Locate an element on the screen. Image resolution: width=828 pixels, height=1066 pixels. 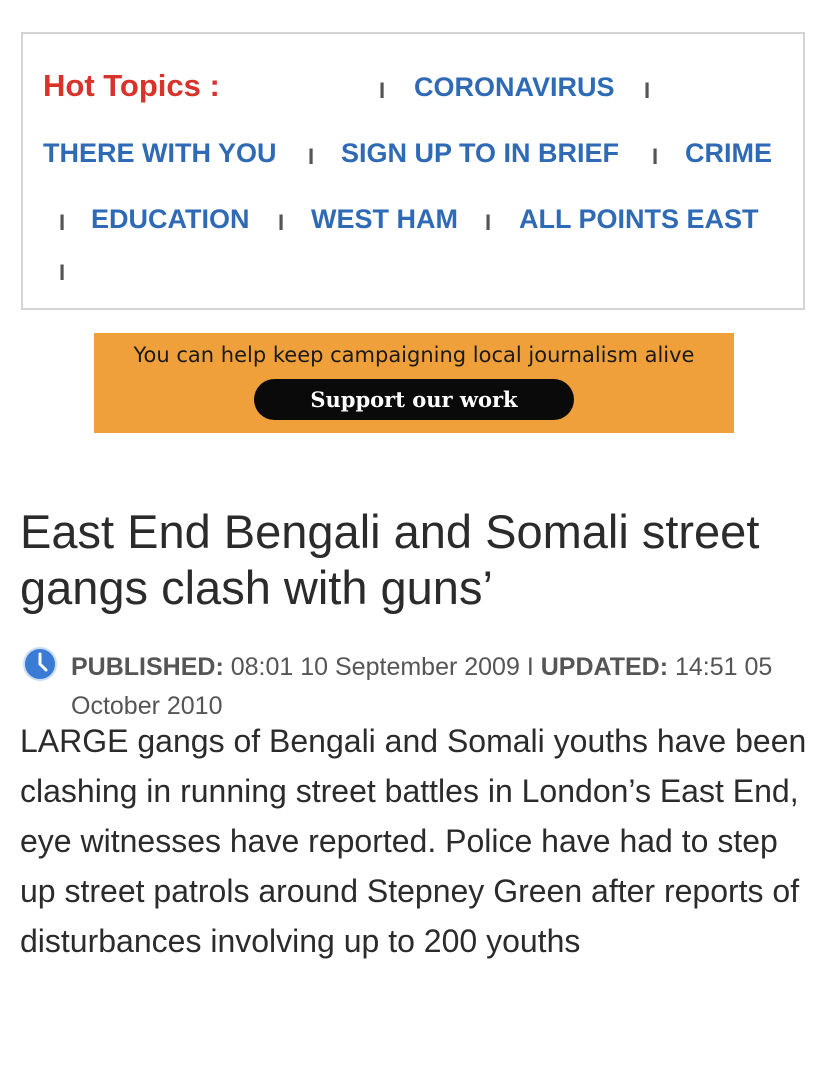
topic-link-all-points-east: ALL POINTS EAST is located at coordinates (639, 219).